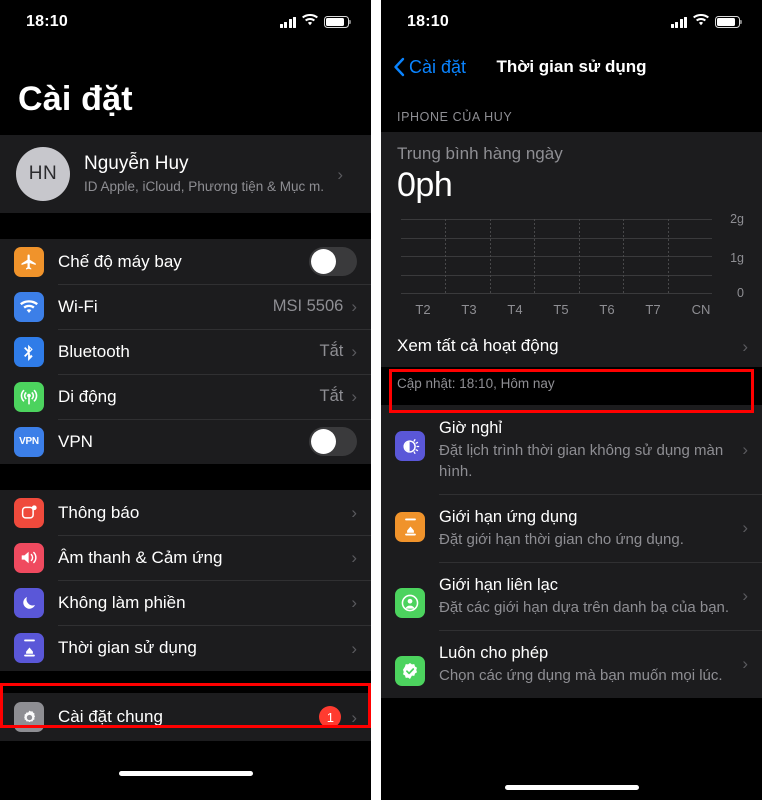 Image resolution: width=762 pixels, height=800 pixels. I want to click on avatar: HN, so click(43, 174).